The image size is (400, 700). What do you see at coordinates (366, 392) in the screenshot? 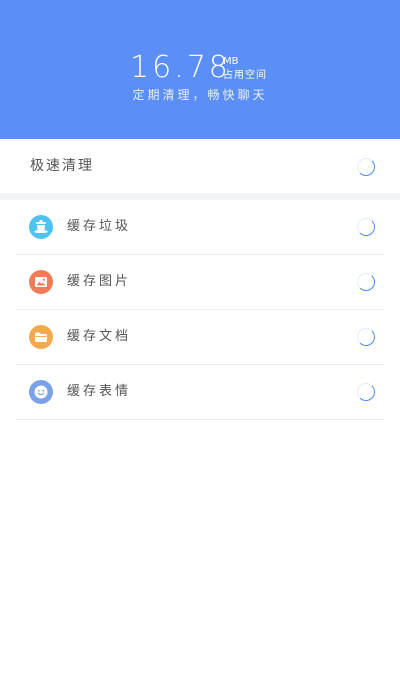
I see `stickers-loading-spinner-icon` at bounding box center [366, 392].